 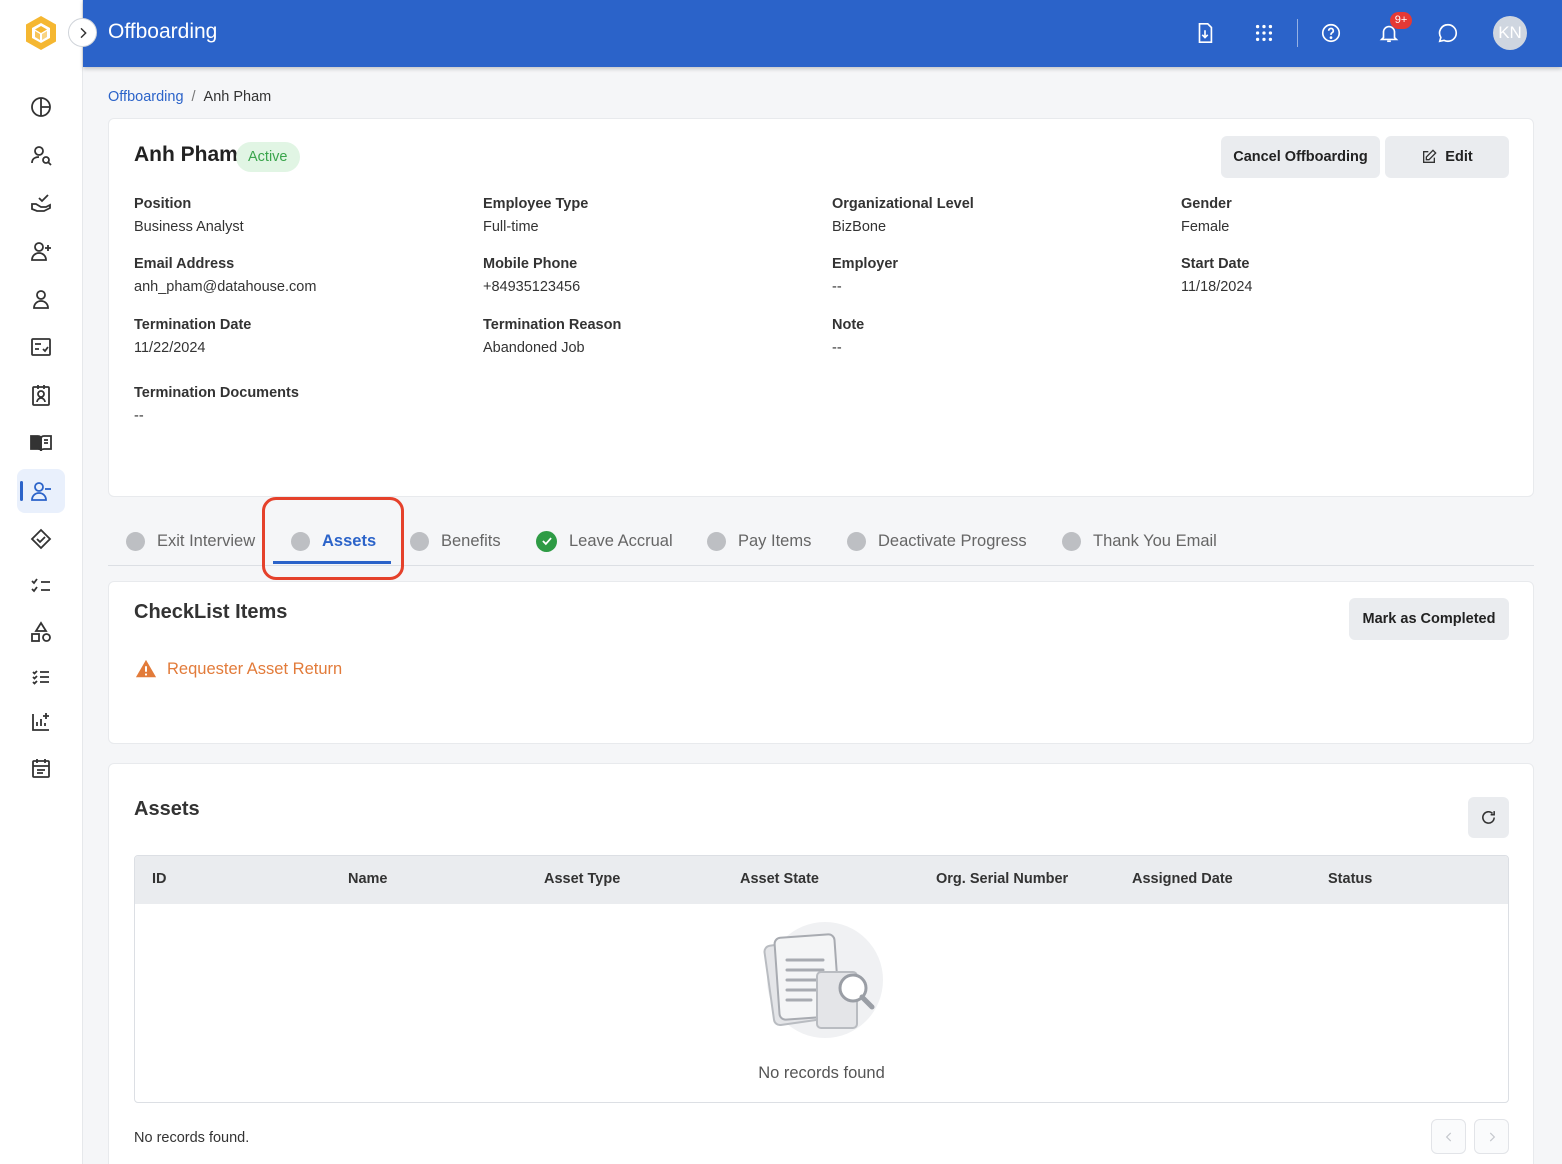 What do you see at coordinates (992, 336) in the screenshot?
I see `field-note: Note --` at bounding box center [992, 336].